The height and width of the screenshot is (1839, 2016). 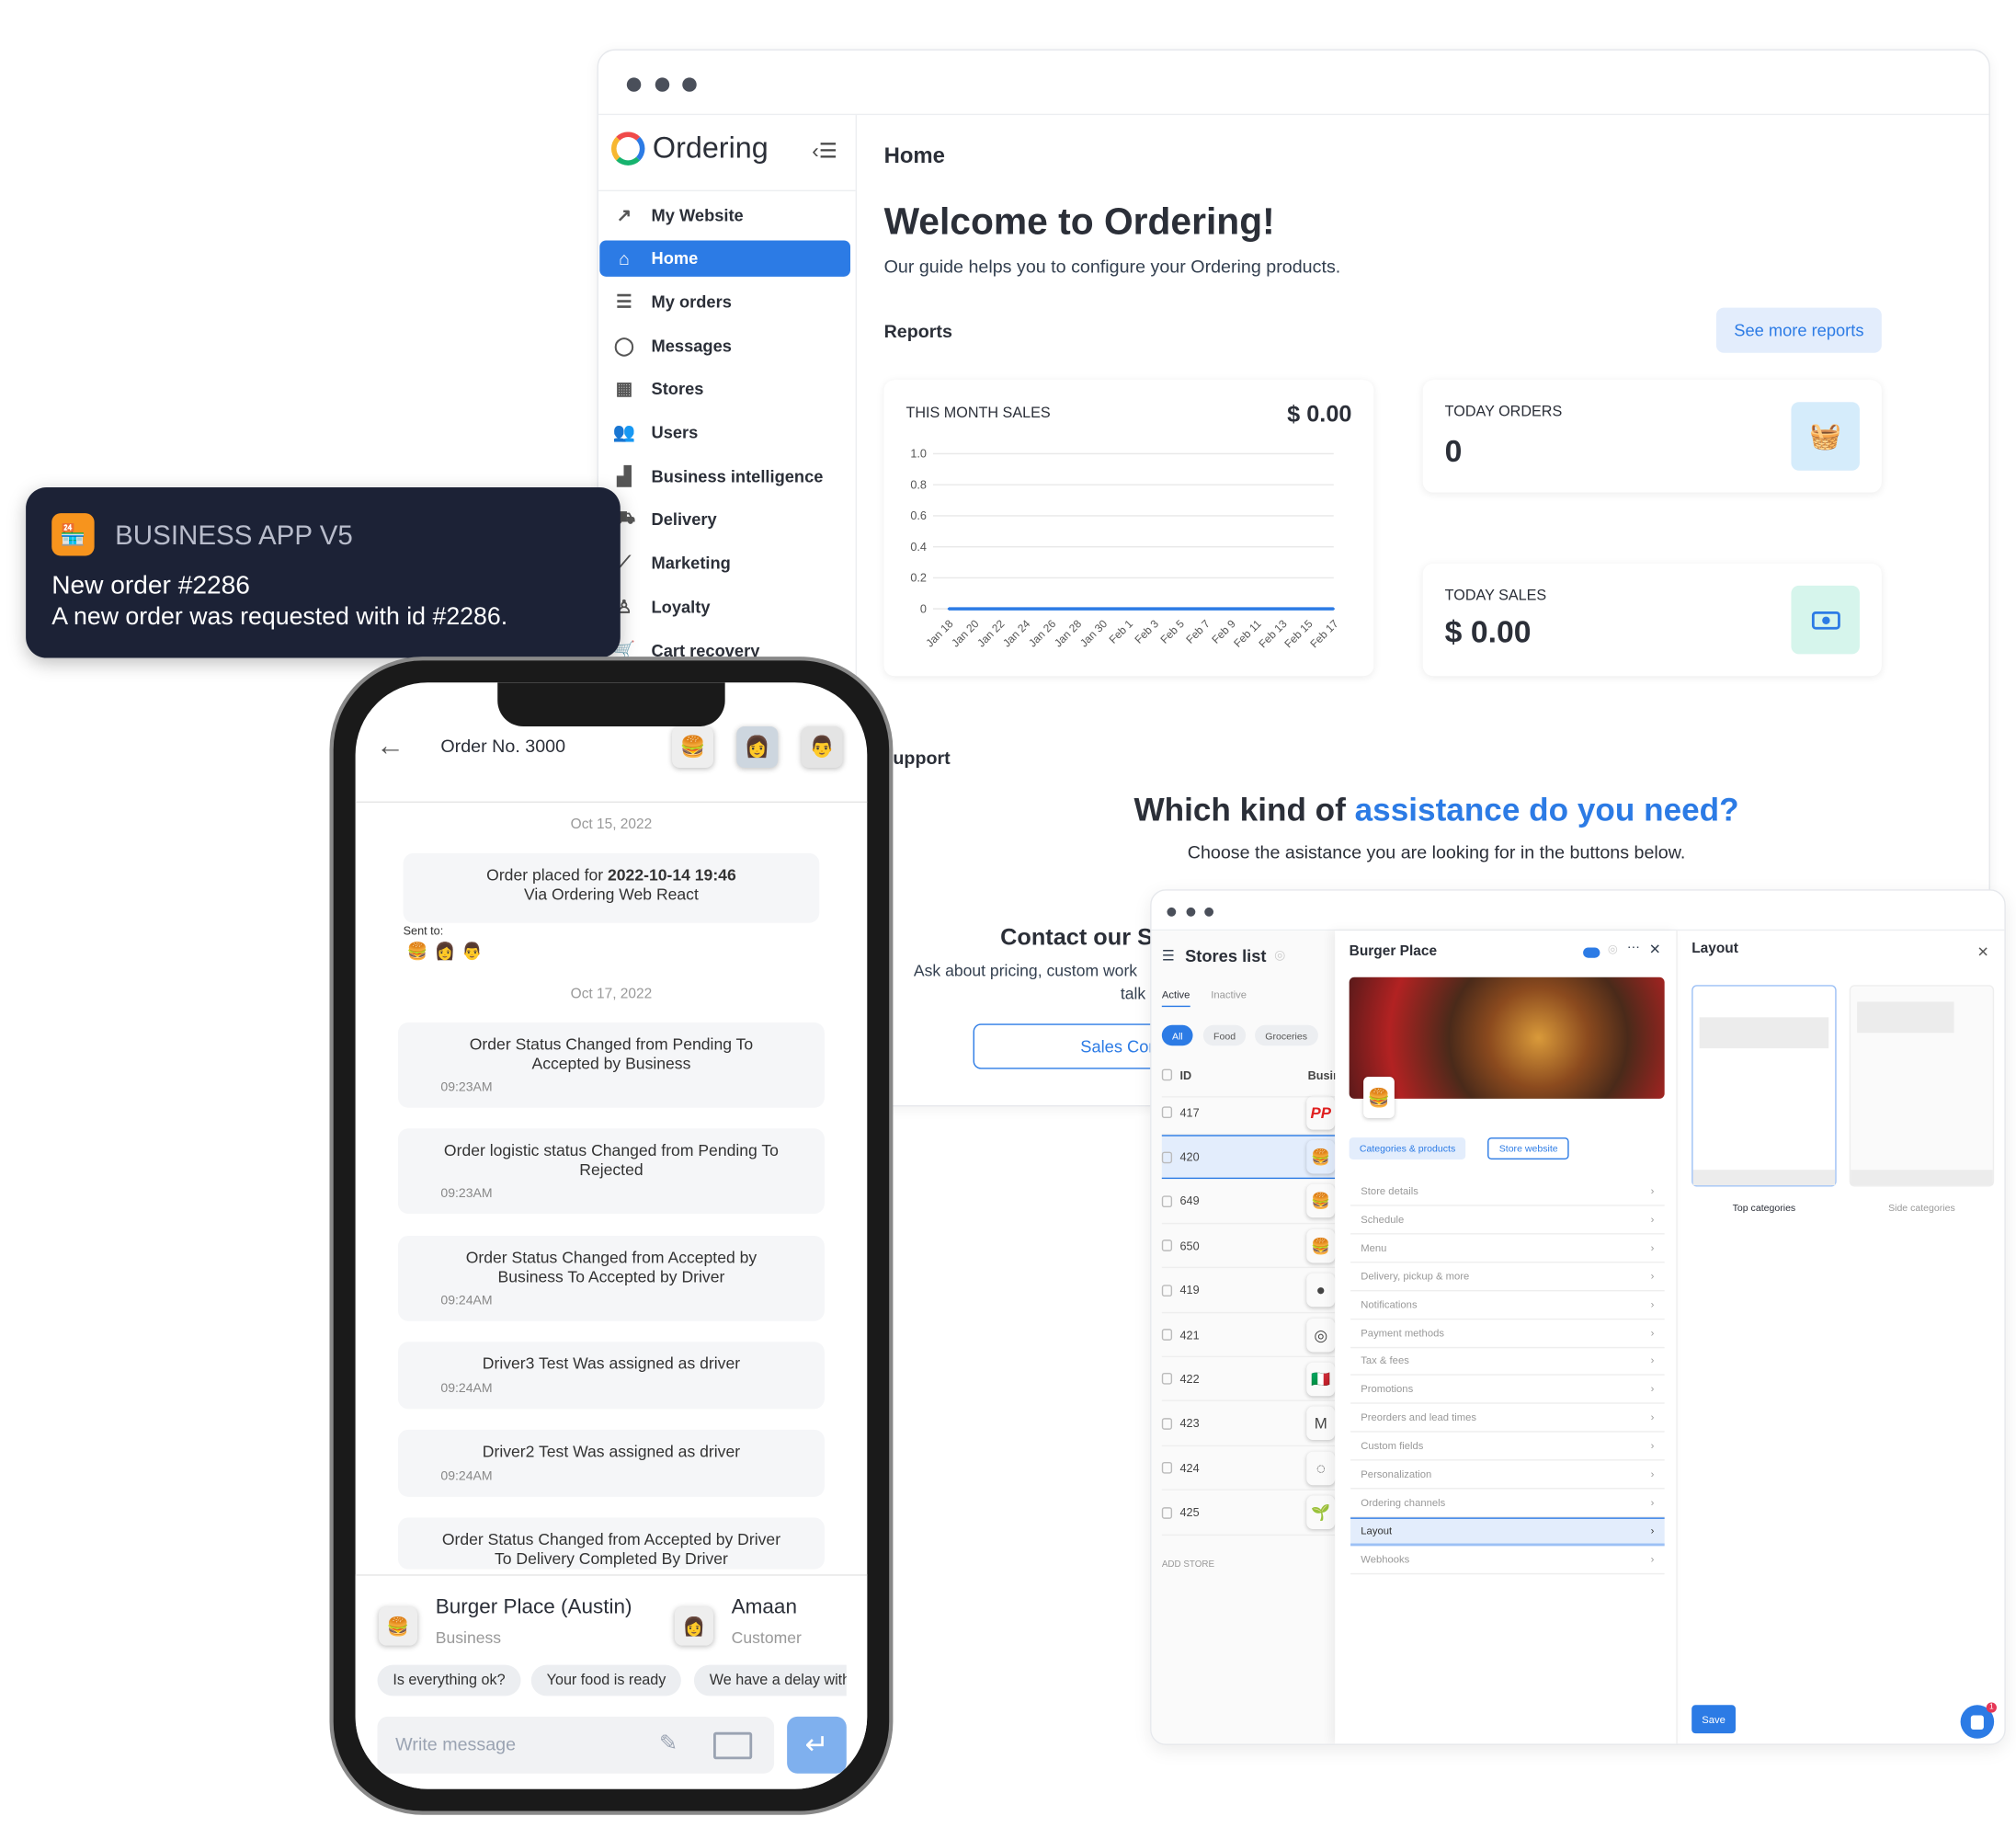 What do you see at coordinates (1507, 1503) in the screenshot?
I see `store-settings-item: Ordering channels ›` at bounding box center [1507, 1503].